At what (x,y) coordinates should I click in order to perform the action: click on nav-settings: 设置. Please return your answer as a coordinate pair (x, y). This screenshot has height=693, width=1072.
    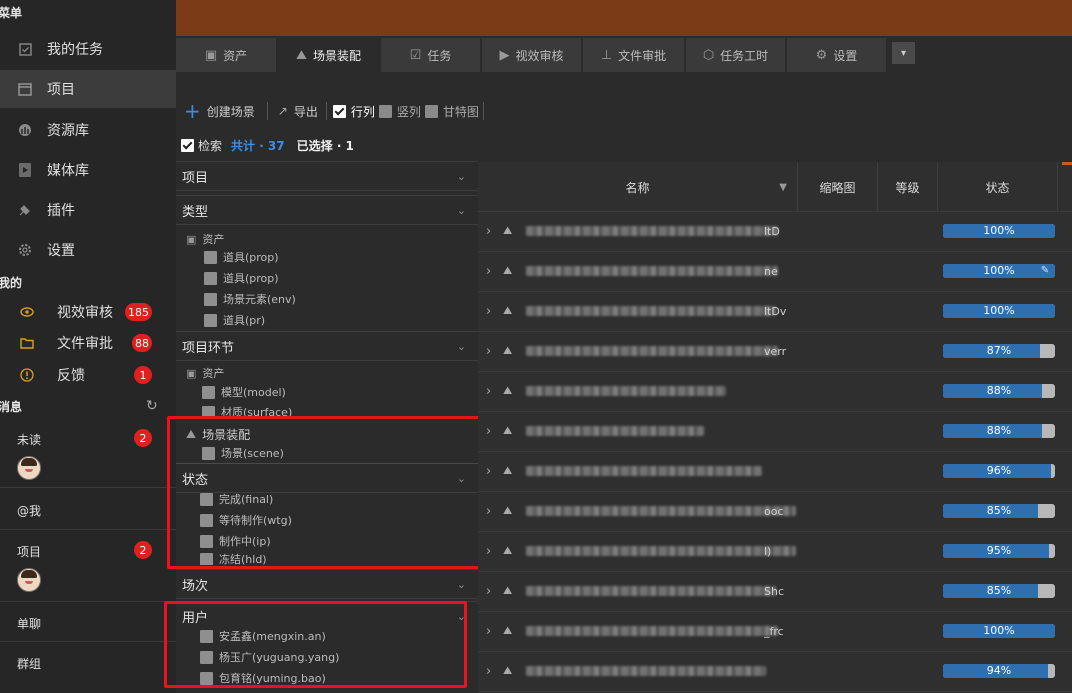
    Looking at the image, I should click on (88, 250).